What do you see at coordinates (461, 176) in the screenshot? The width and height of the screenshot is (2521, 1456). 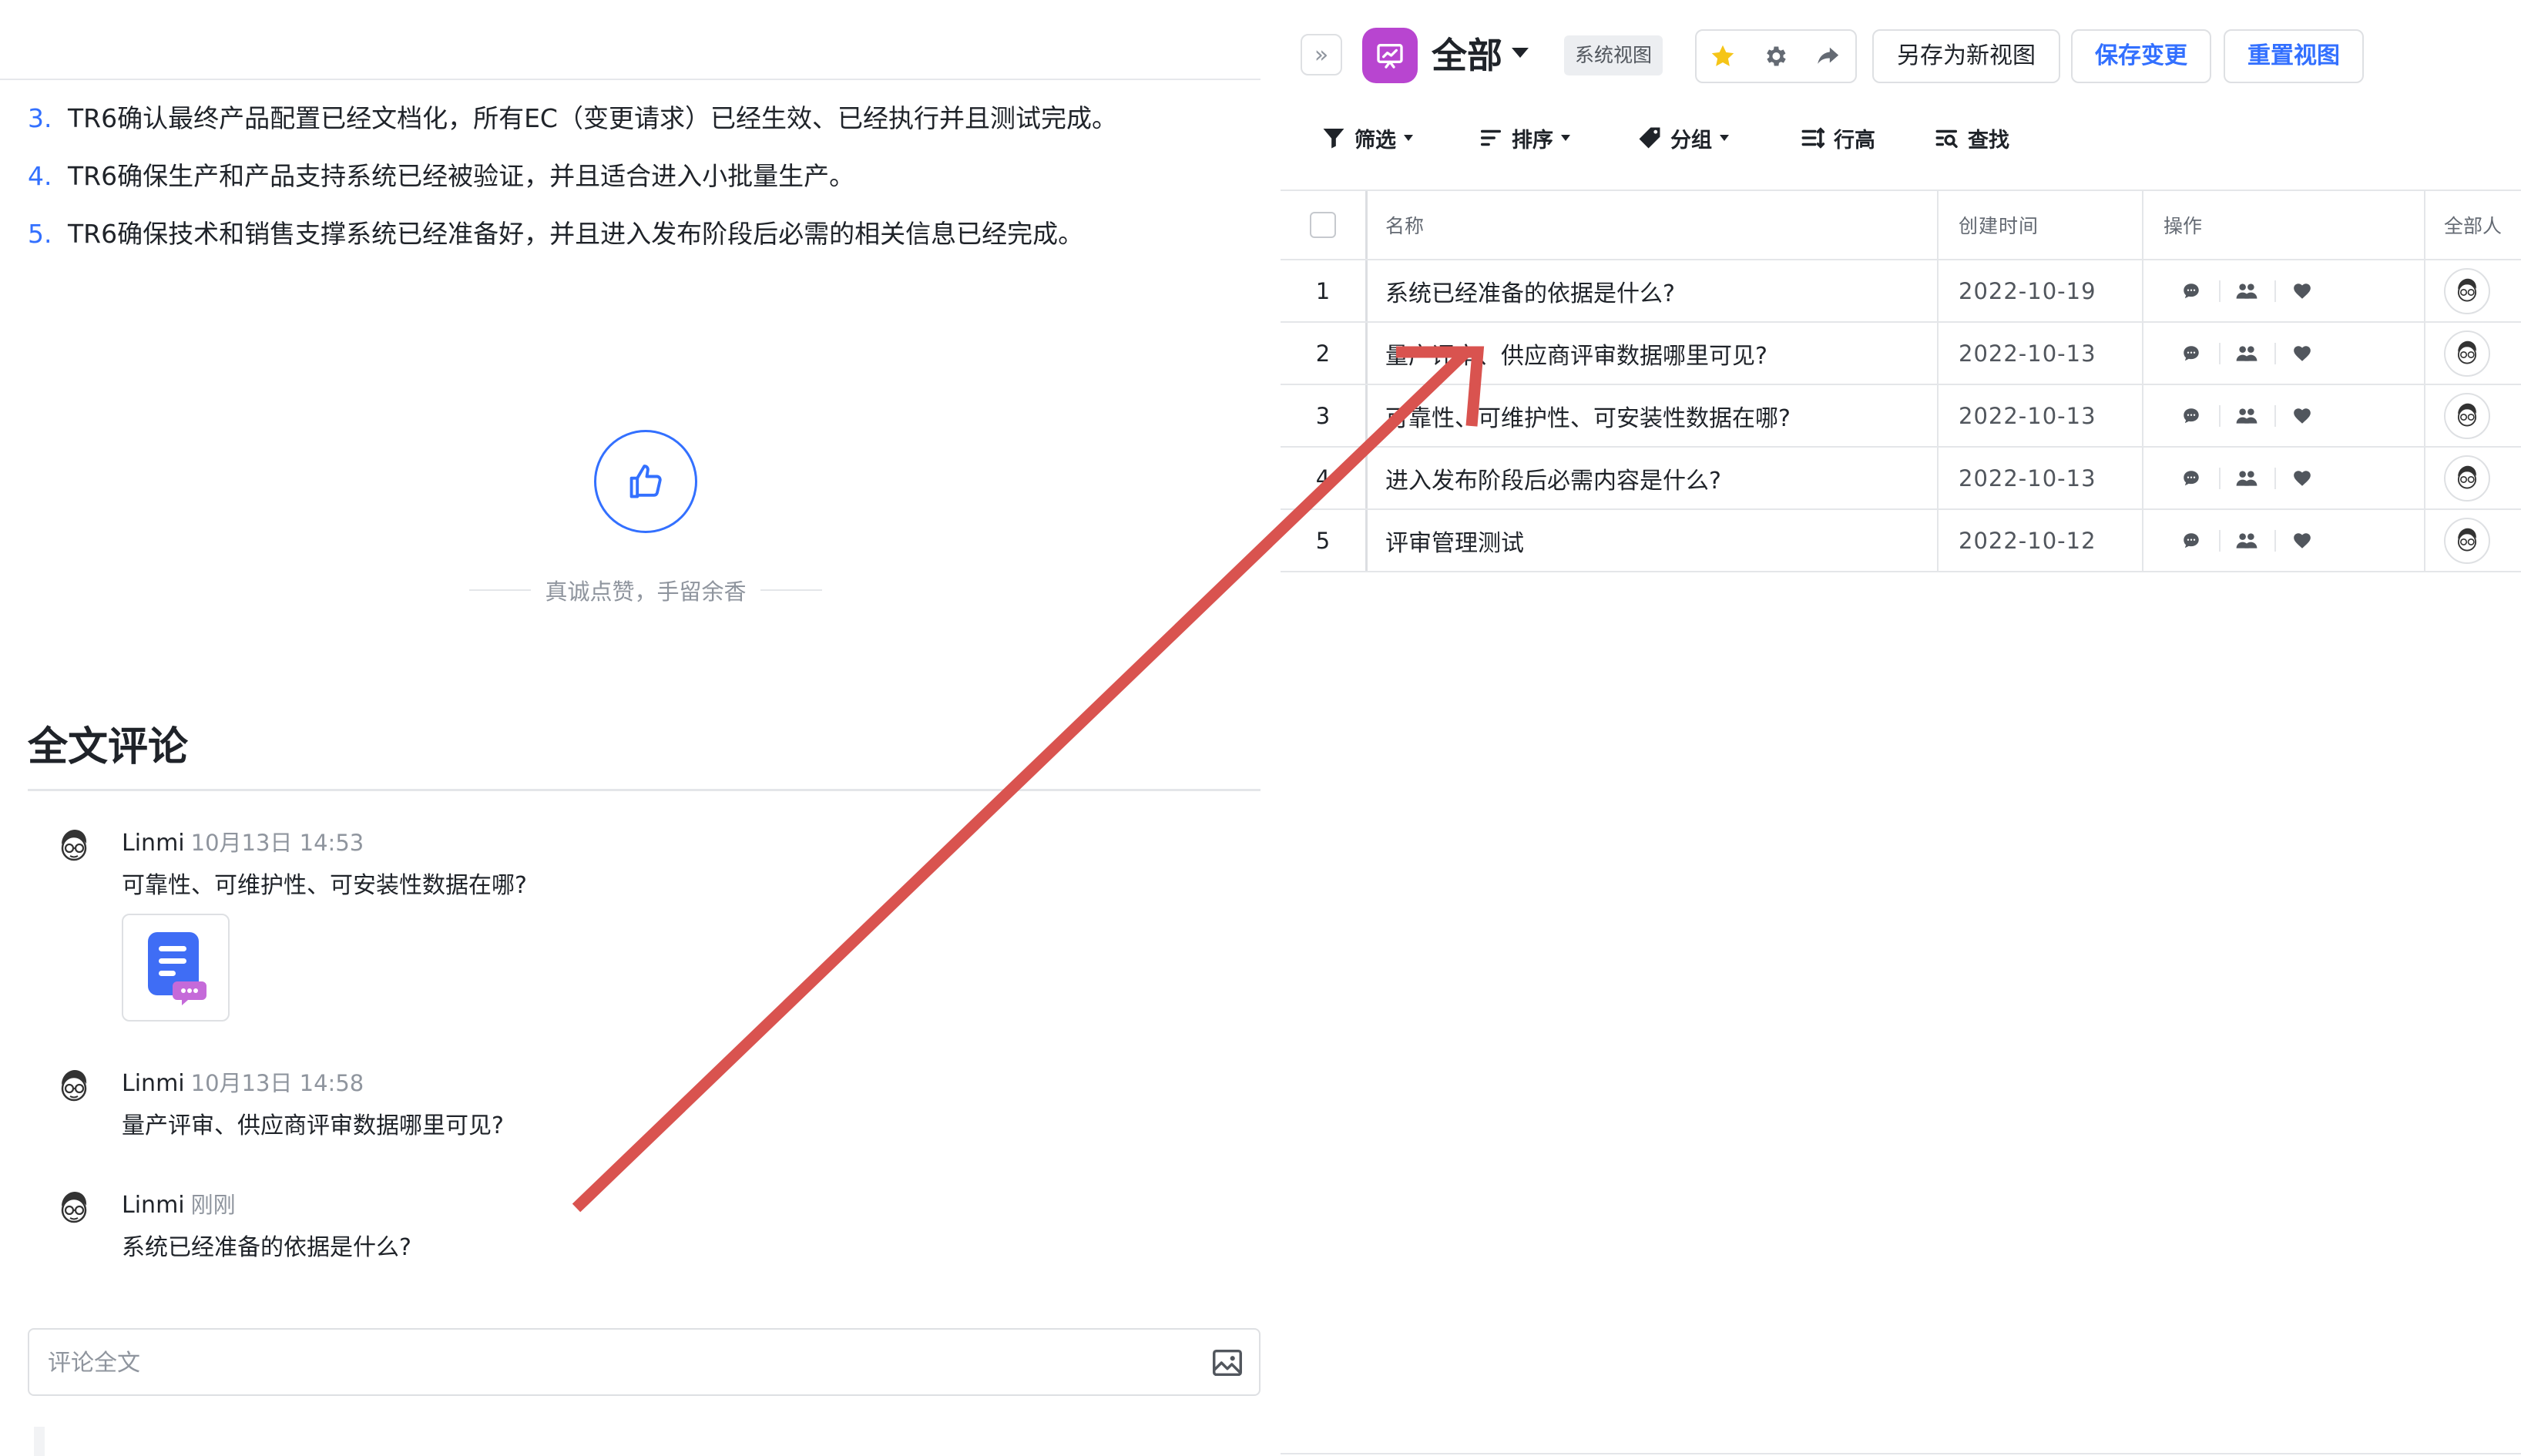 I see `list-item-text: TR6确保生产和产品支持系统已经被验证，并且适合进入小批量生产。` at bounding box center [461, 176].